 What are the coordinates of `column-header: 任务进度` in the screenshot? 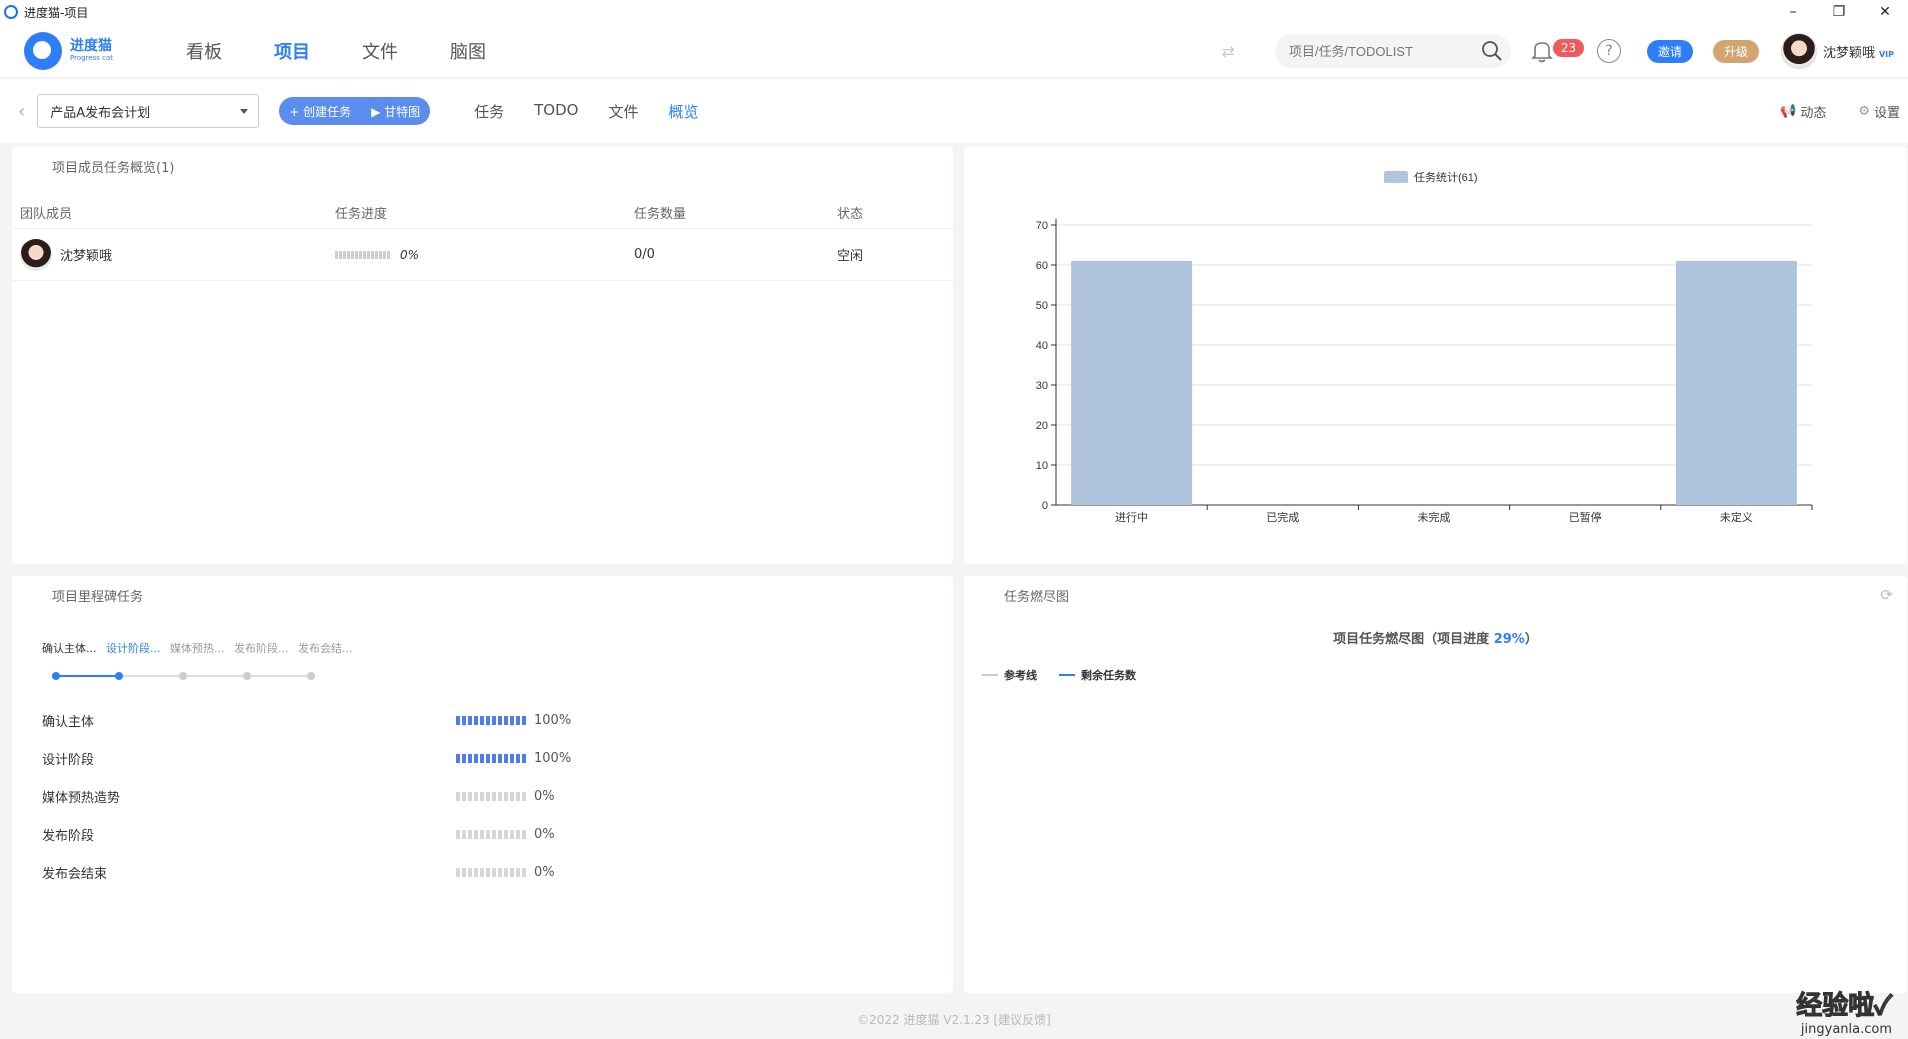 It's located at (361, 214).